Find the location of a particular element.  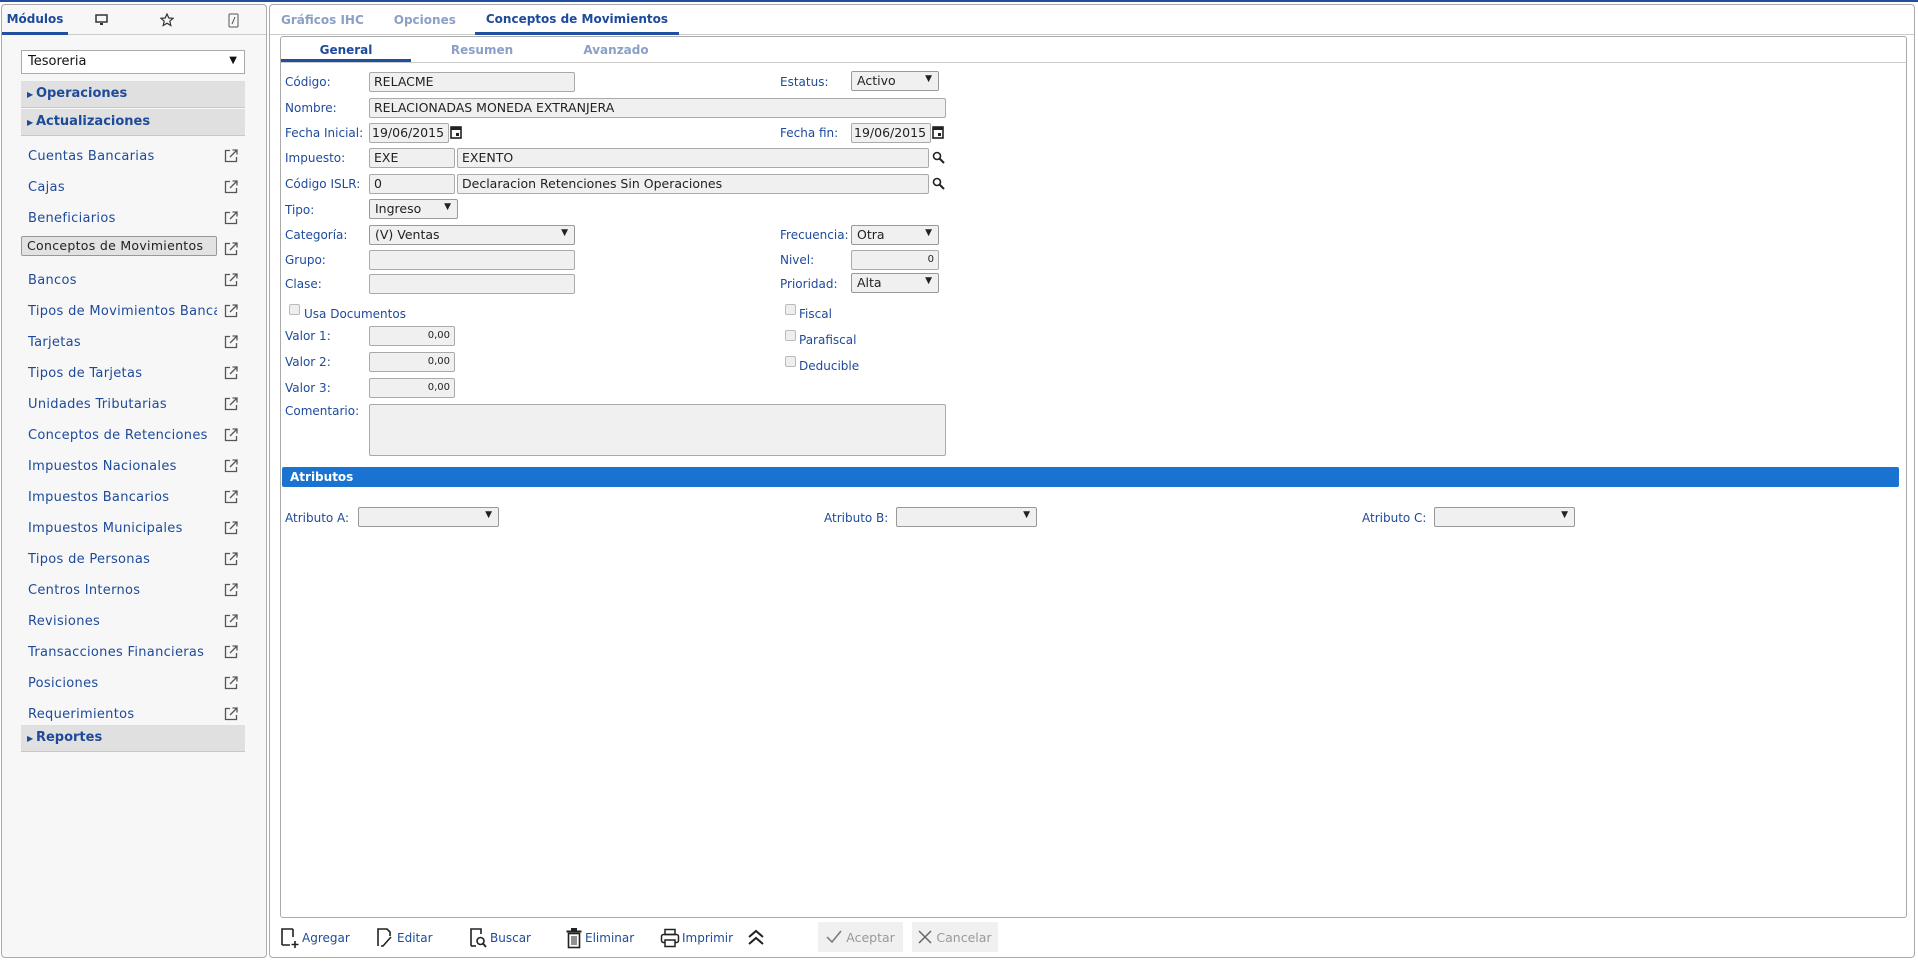

codigo-islr-code-input: 0 is located at coordinates (412, 184).